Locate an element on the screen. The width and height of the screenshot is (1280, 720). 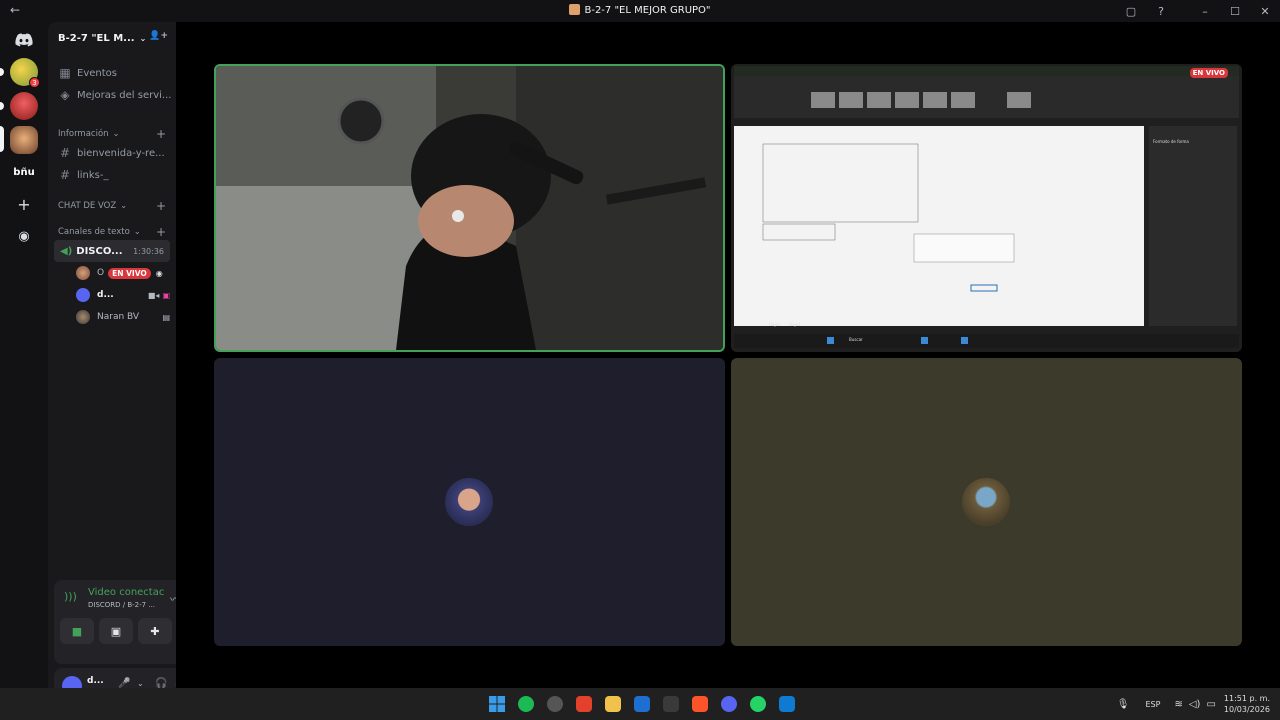
discord-logo-icon is located at coordinates (24, 40).